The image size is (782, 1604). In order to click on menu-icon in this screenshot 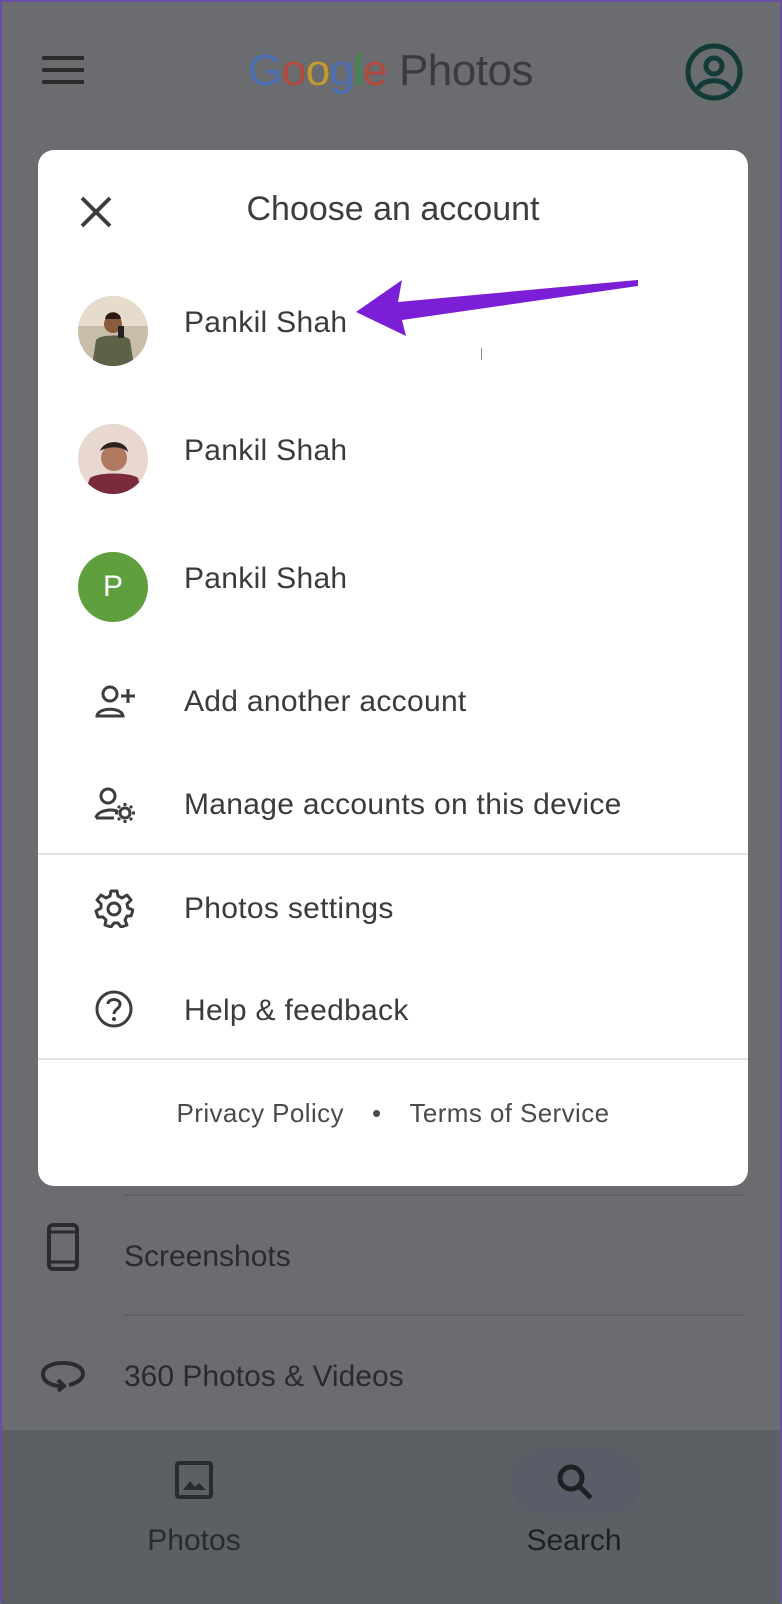, I will do `click(63, 72)`.